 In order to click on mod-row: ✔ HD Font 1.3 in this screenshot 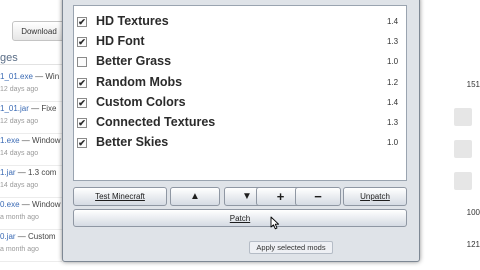, I will do `click(240, 43)`.